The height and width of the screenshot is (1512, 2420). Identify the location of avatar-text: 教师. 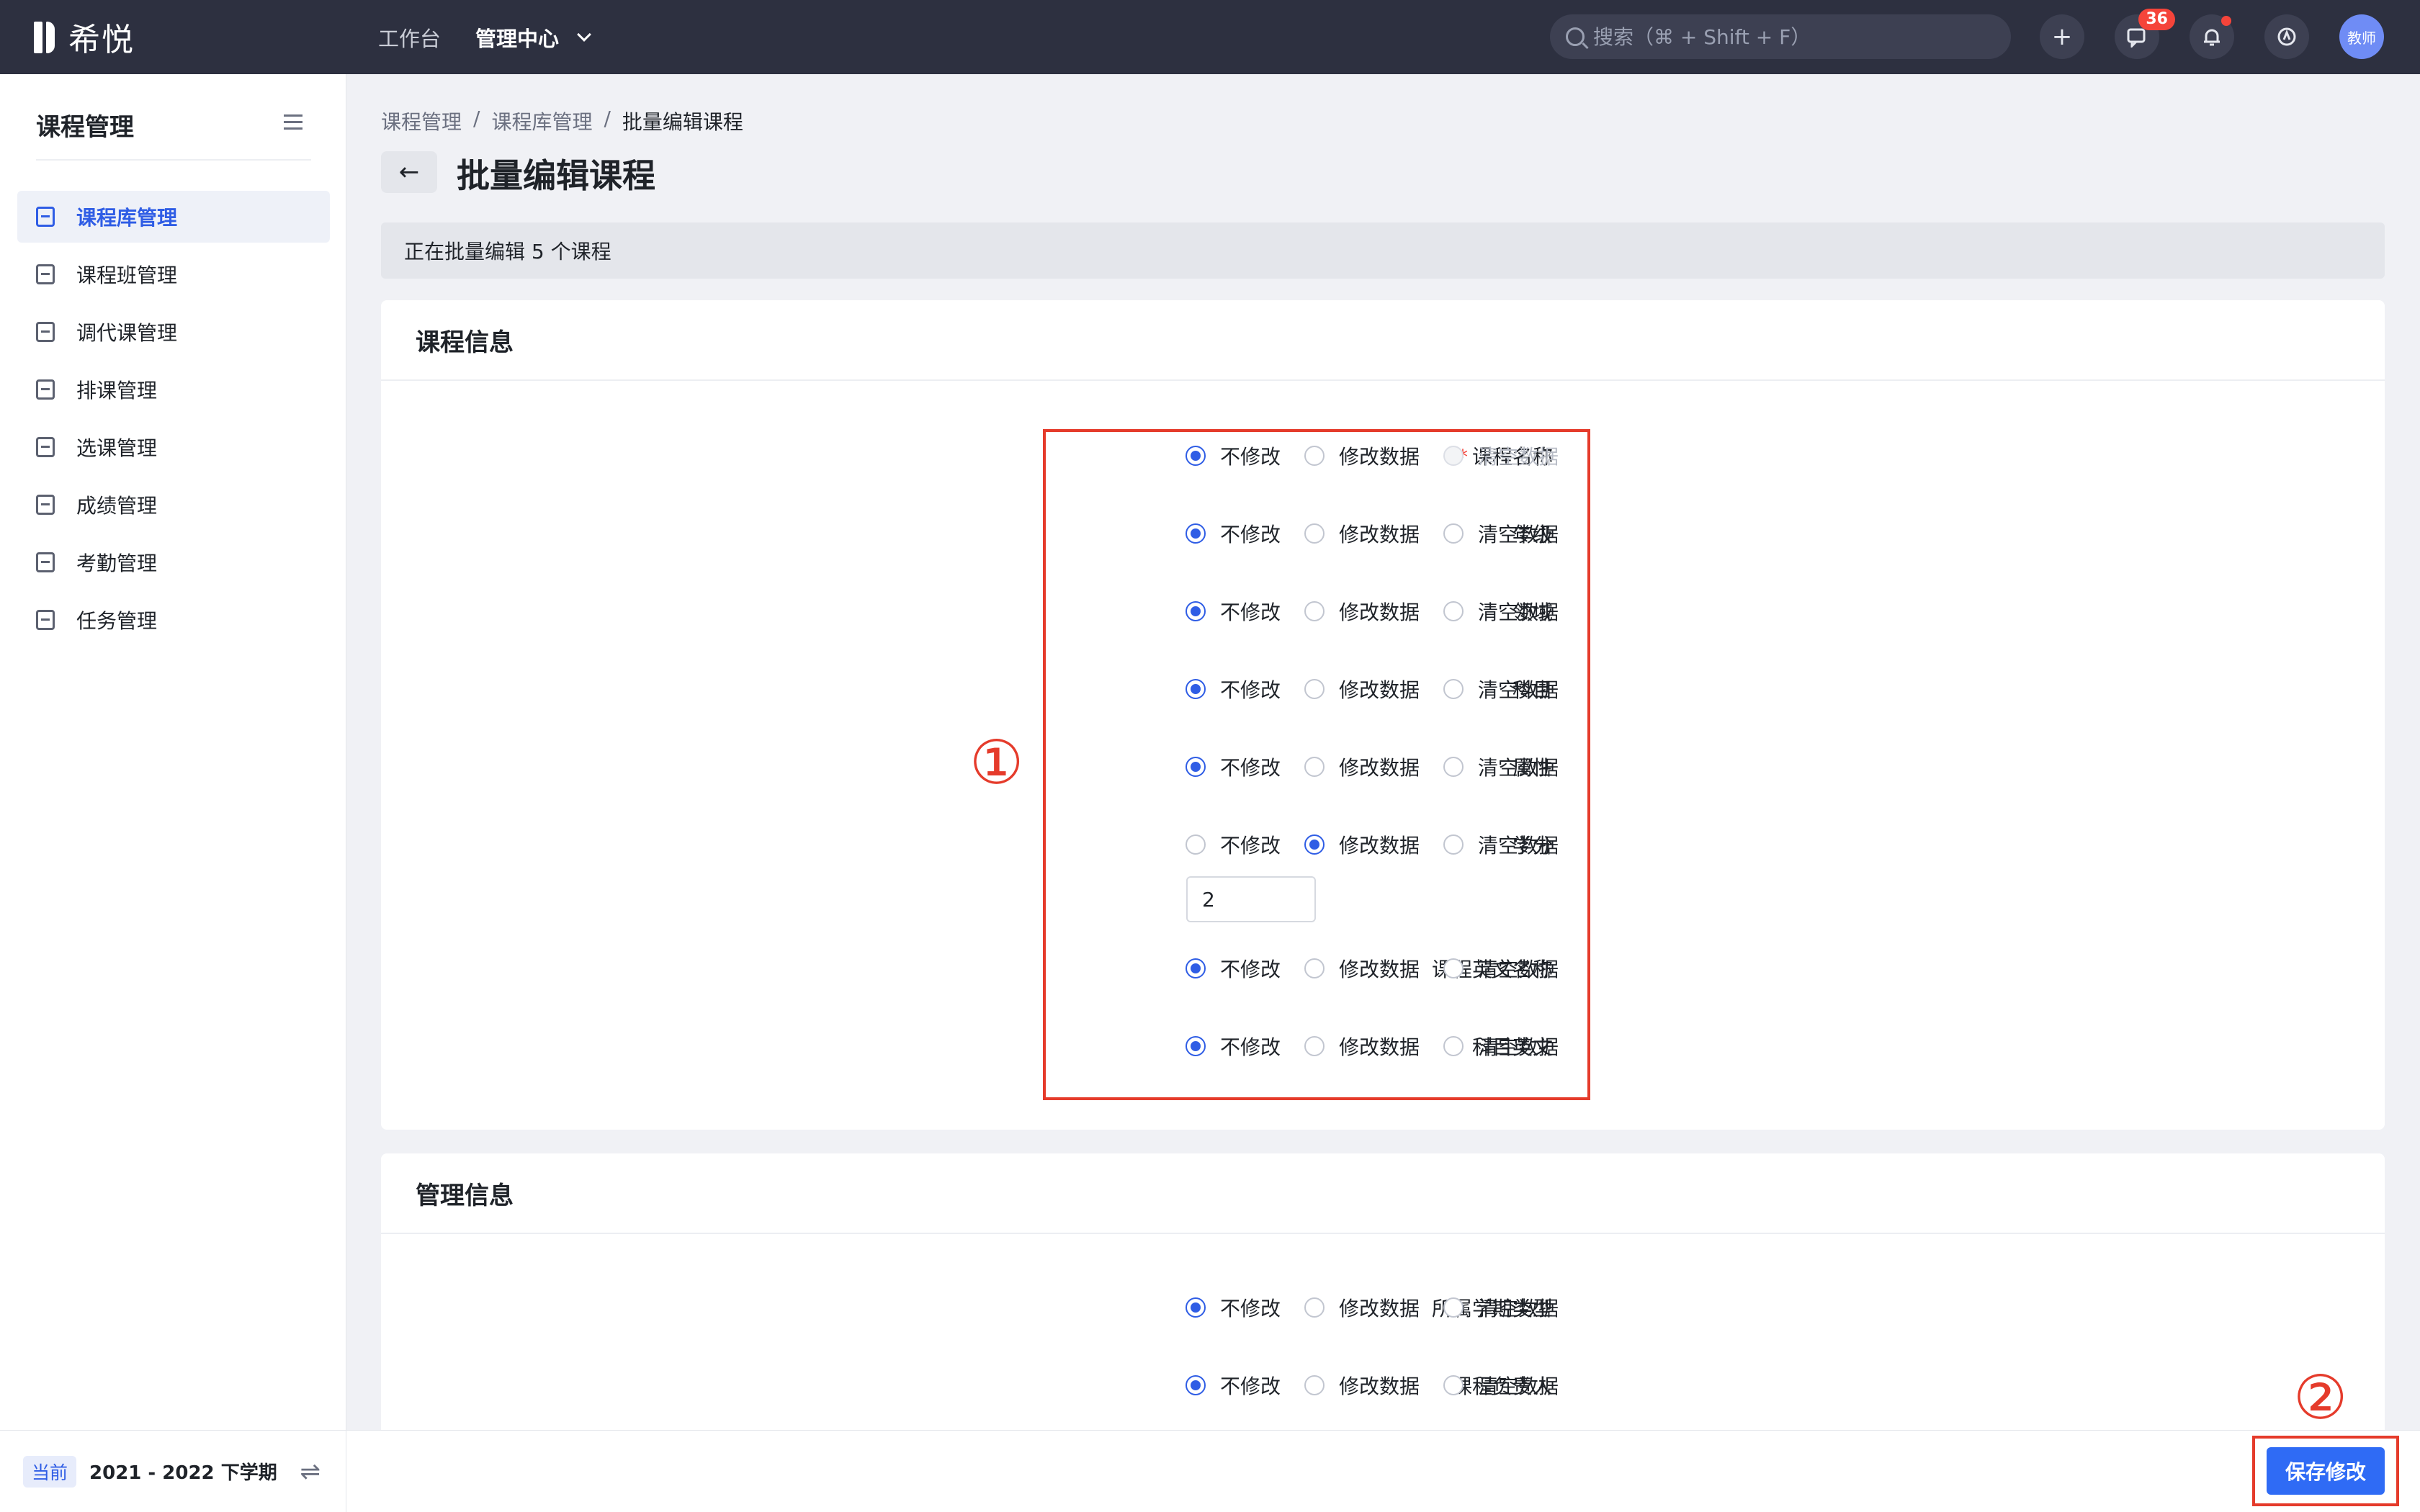
(2361, 38).